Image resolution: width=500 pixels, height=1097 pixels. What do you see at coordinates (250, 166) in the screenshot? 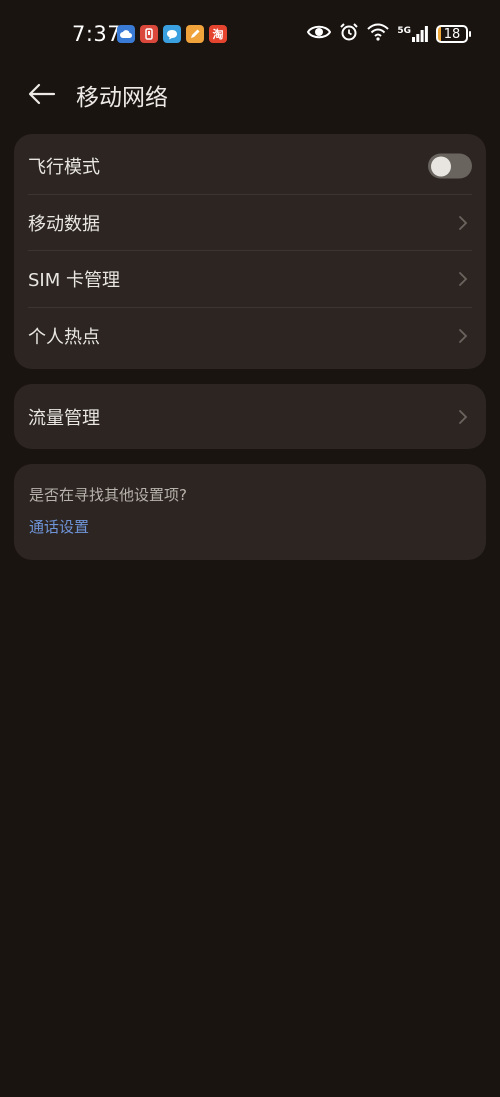
I see `airplane-mode-row: 飞行模式` at bounding box center [250, 166].